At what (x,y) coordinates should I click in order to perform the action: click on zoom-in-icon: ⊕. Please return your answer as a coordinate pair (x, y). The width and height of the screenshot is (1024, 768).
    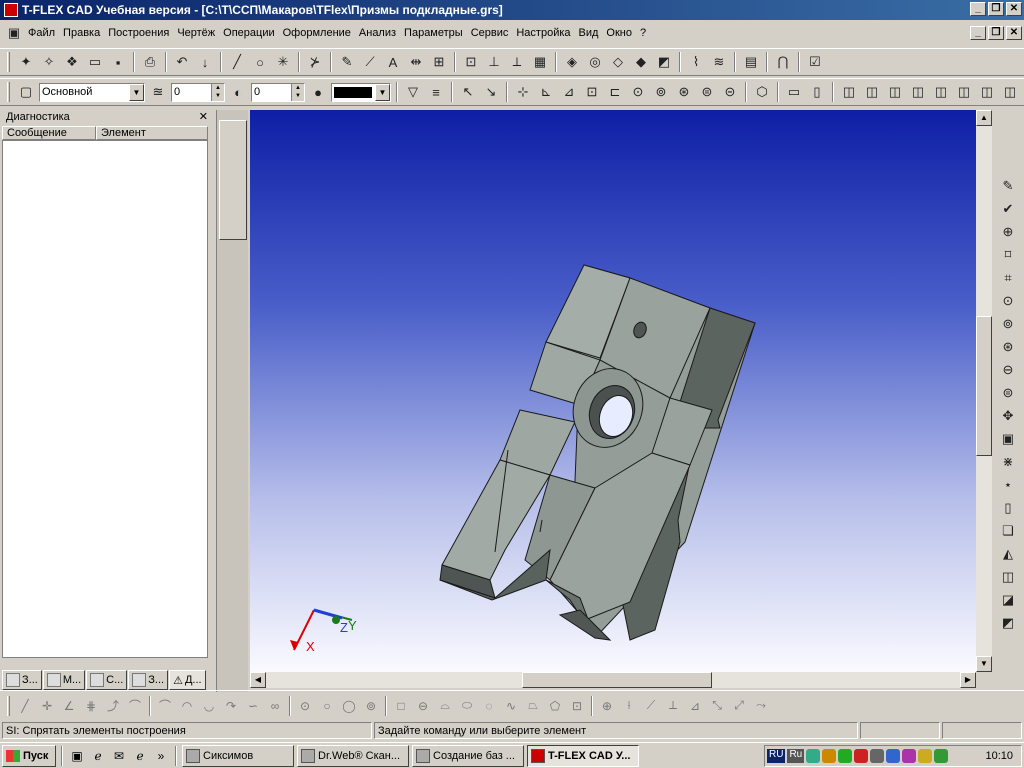
    Looking at the image, I should click on (1008, 232).